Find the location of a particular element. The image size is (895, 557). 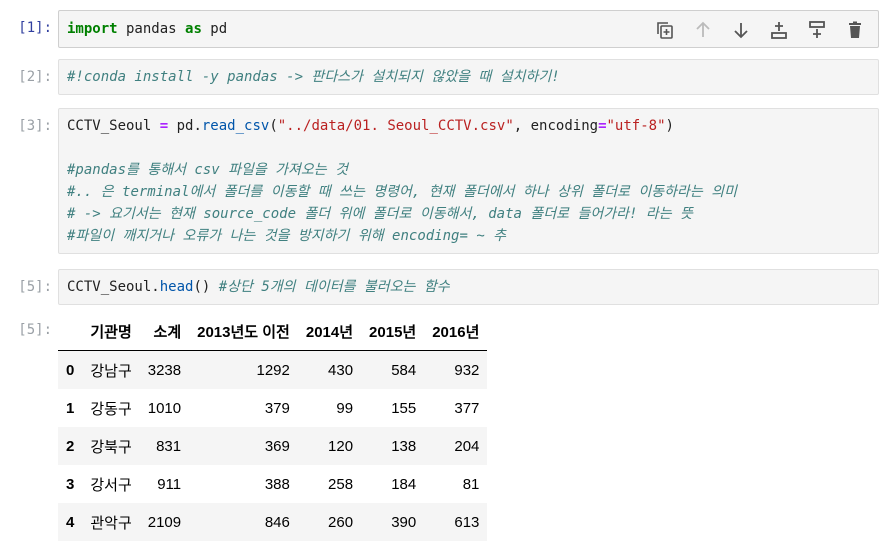

table-cell: 846 is located at coordinates (277, 522).